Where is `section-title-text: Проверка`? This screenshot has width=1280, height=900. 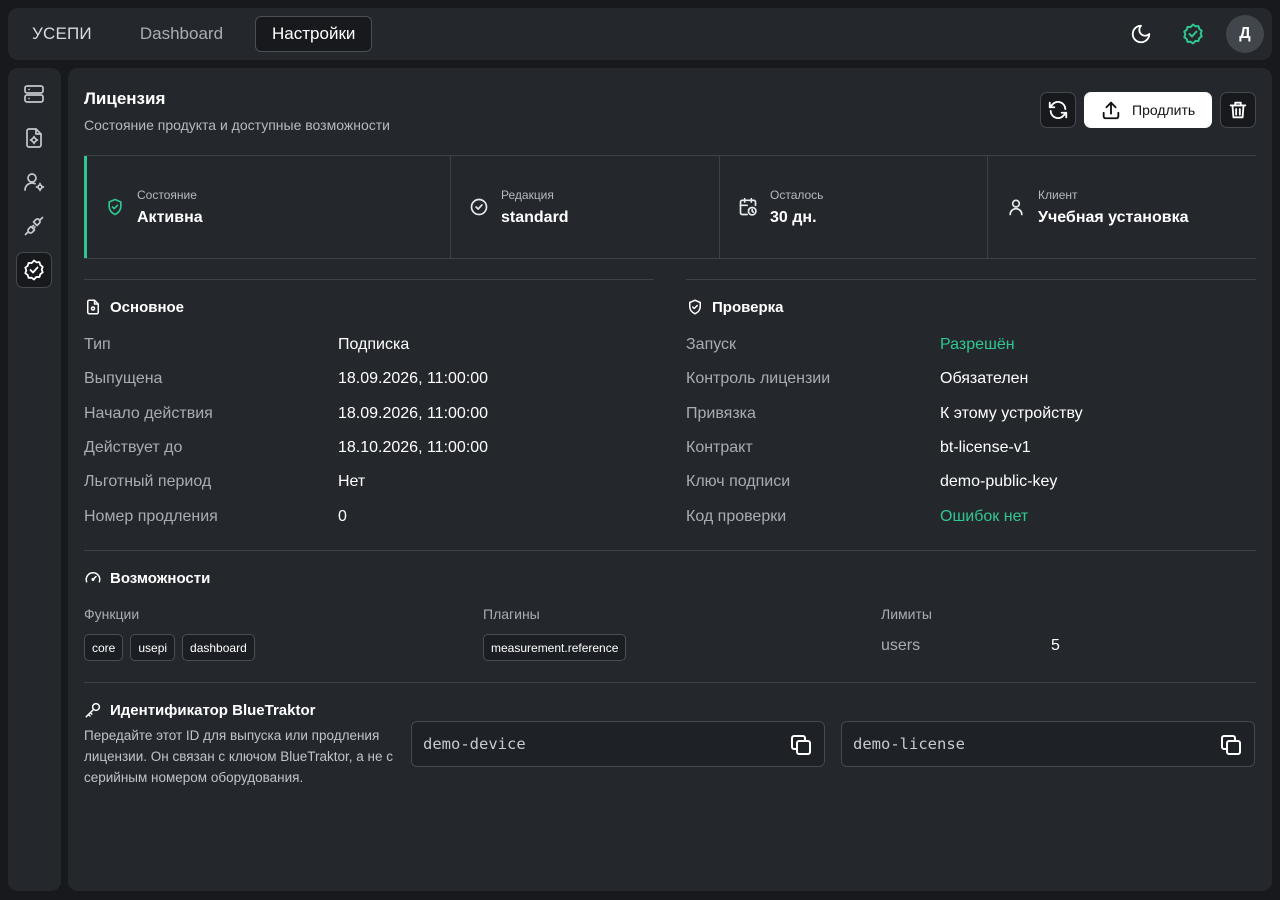
section-title-text: Проверка is located at coordinates (748, 307).